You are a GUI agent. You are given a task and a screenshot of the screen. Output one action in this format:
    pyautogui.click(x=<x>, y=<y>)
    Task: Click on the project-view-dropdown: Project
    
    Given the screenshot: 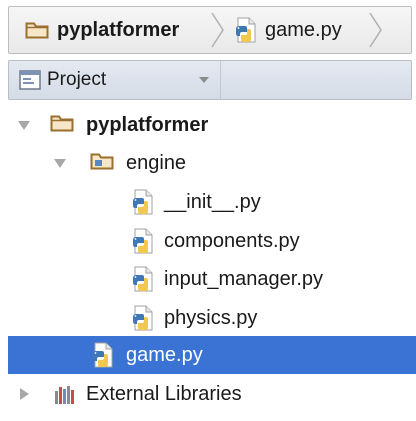 What is the action you would take?
    pyautogui.click(x=115, y=80)
    